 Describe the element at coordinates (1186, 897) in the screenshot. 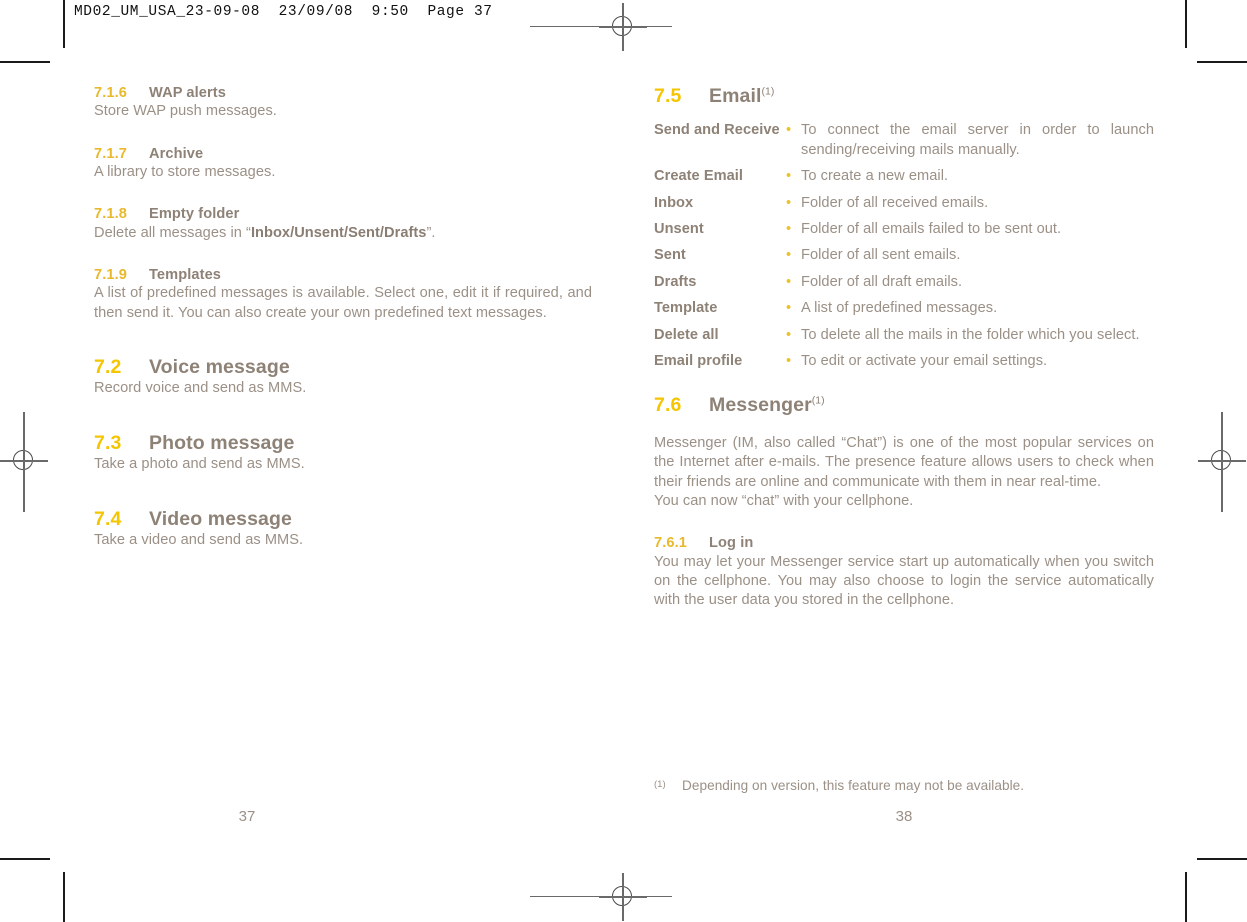

I see `crop-mark-bottom-right-vertical` at that location.